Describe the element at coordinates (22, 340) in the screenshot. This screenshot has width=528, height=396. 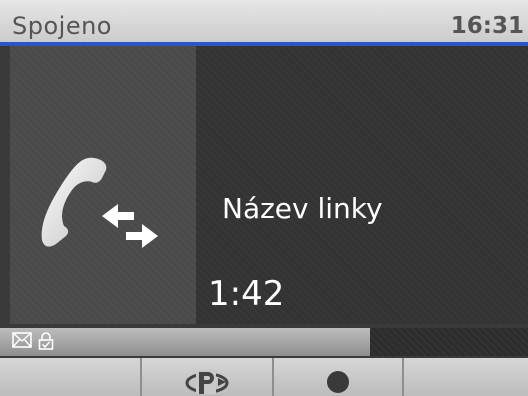
I see `mail-icon` at that location.